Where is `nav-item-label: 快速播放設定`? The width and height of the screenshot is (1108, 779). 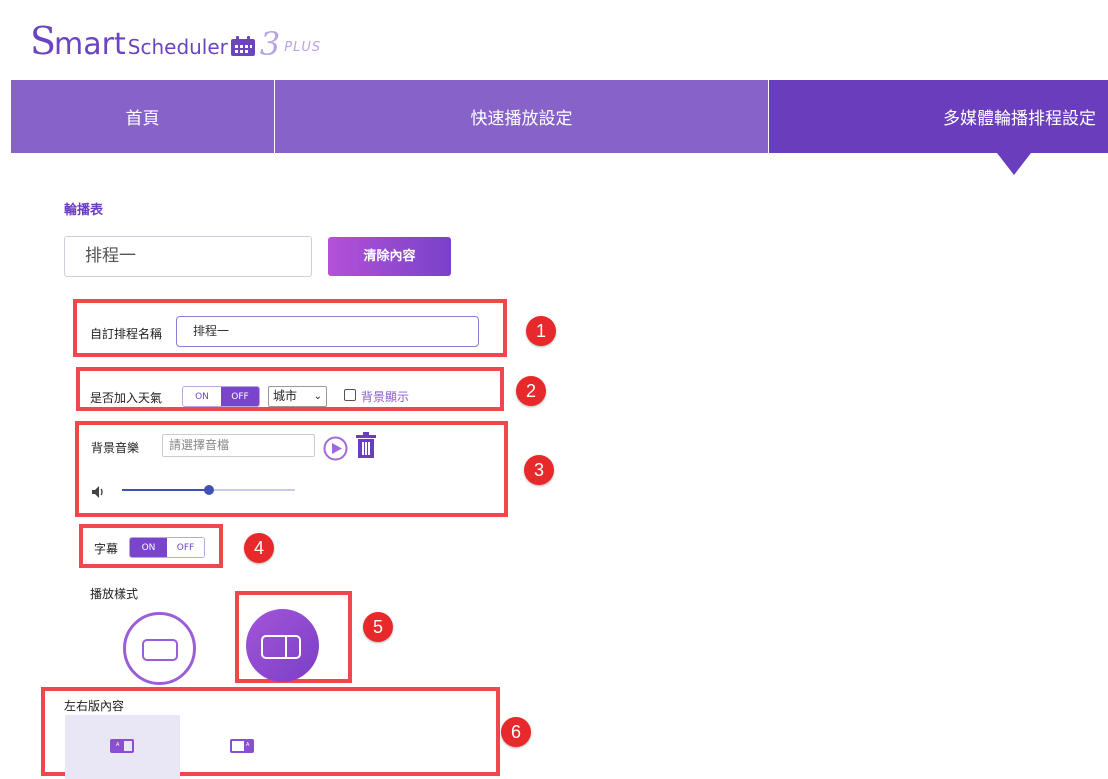
nav-item-label: 快速播放設定 is located at coordinates (521, 119).